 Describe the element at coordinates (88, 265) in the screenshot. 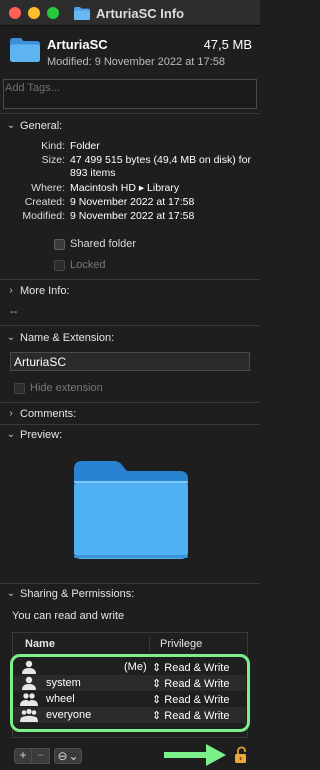

I see `locked-label: Locked` at that location.